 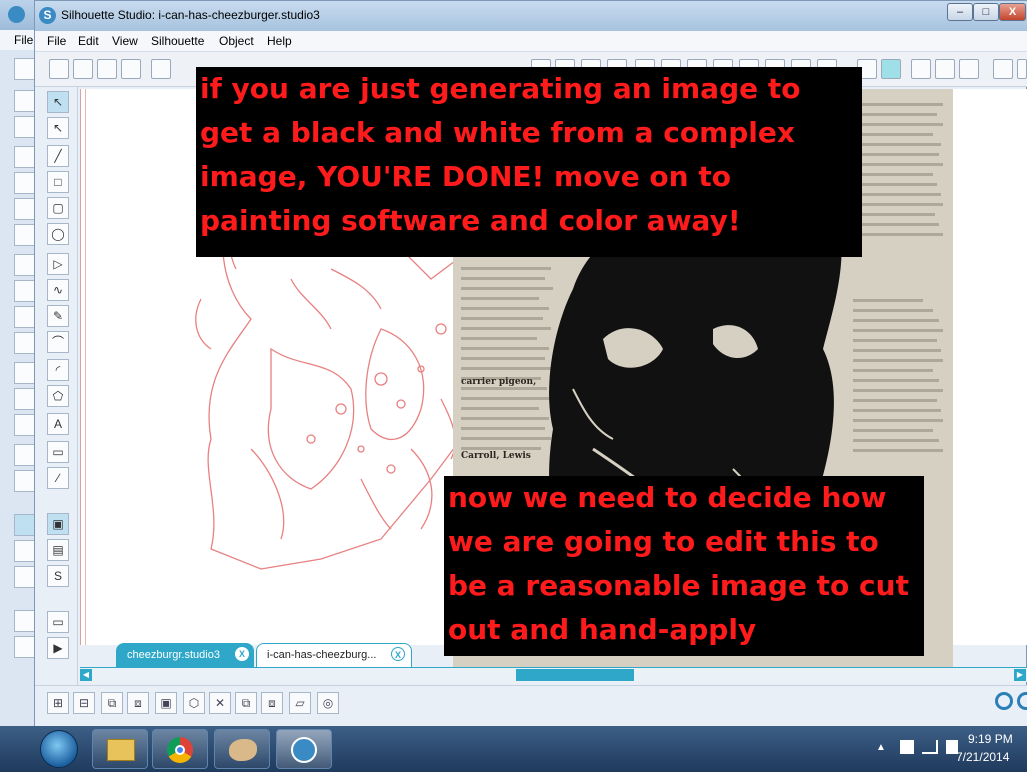 I want to click on panel-icon, so click(x=25, y=621).